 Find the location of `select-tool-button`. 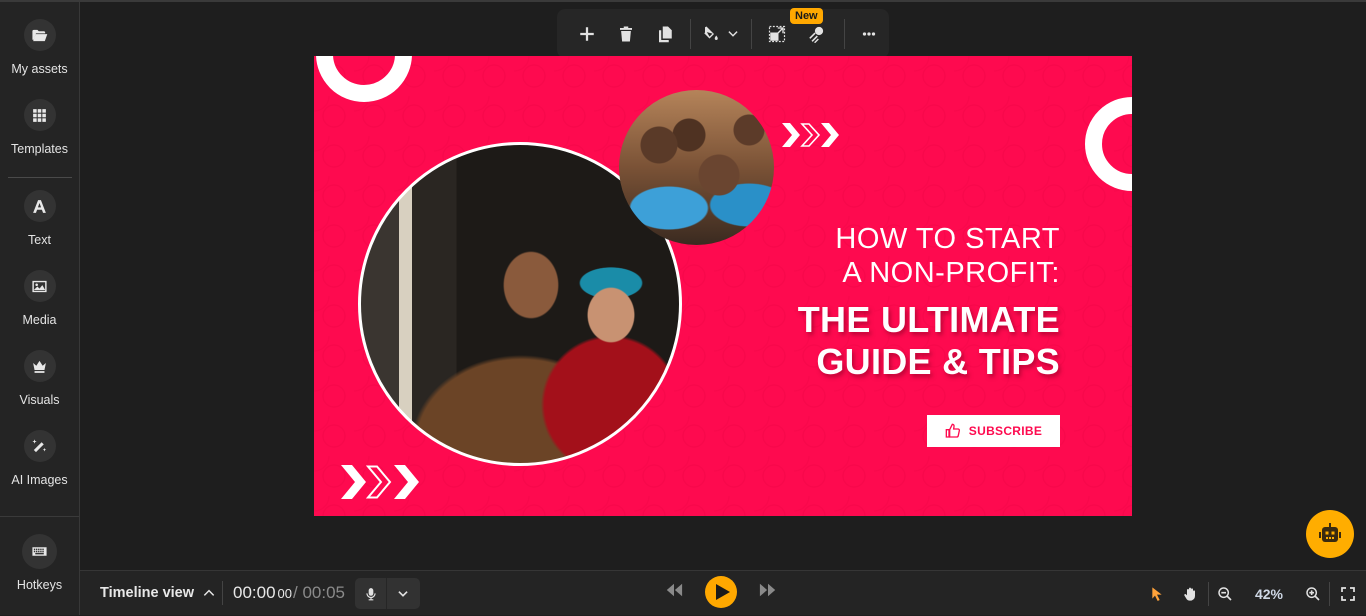

select-tool-button is located at coordinates (1157, 594).